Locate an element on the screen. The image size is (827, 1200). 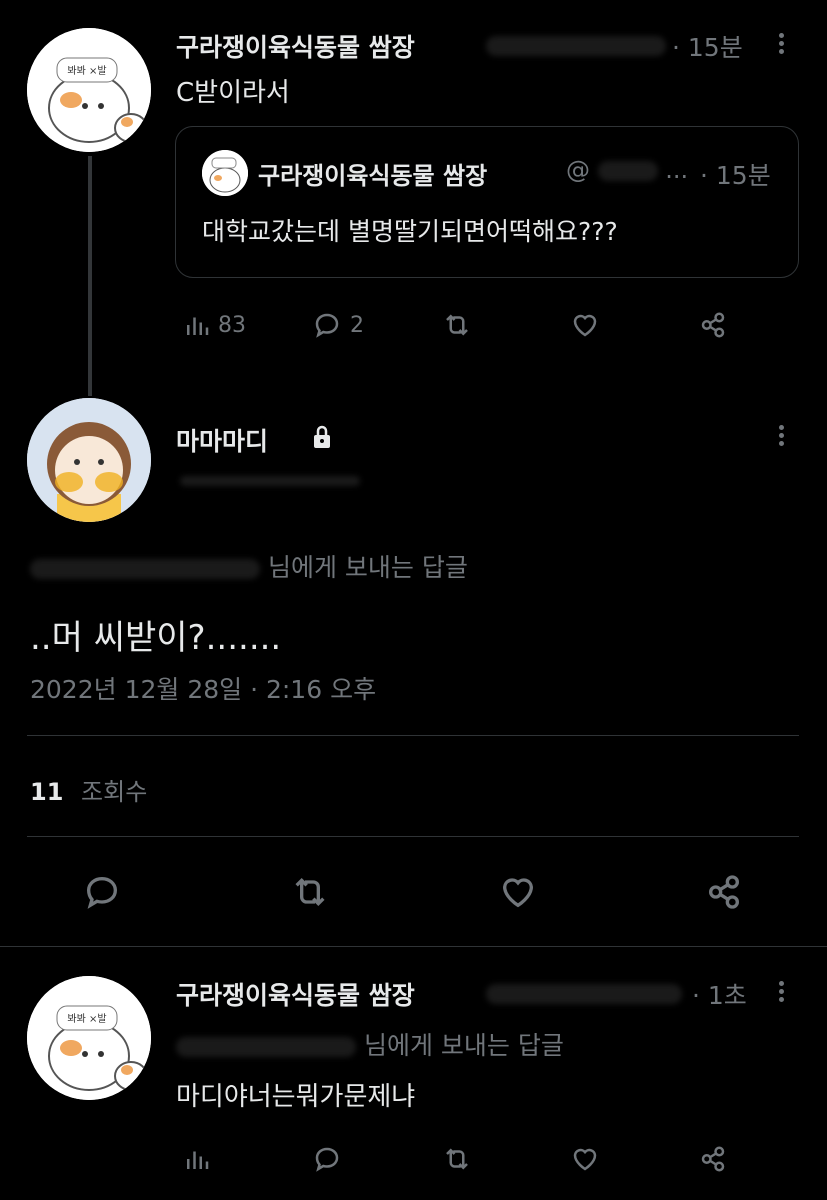
main-share-button is located at coordinates (724, 892).